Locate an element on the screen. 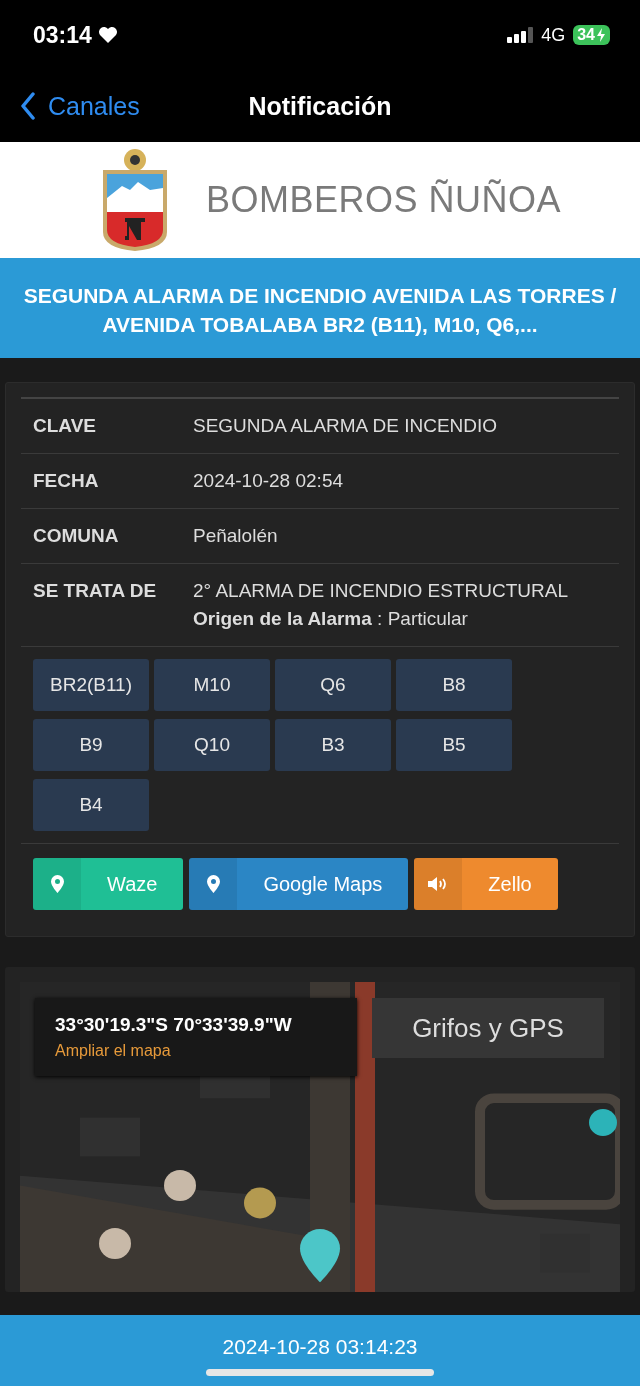 The width and height of the screenshot is (640, 1386). clock: 03:14 is located at coordinates (62, 35).